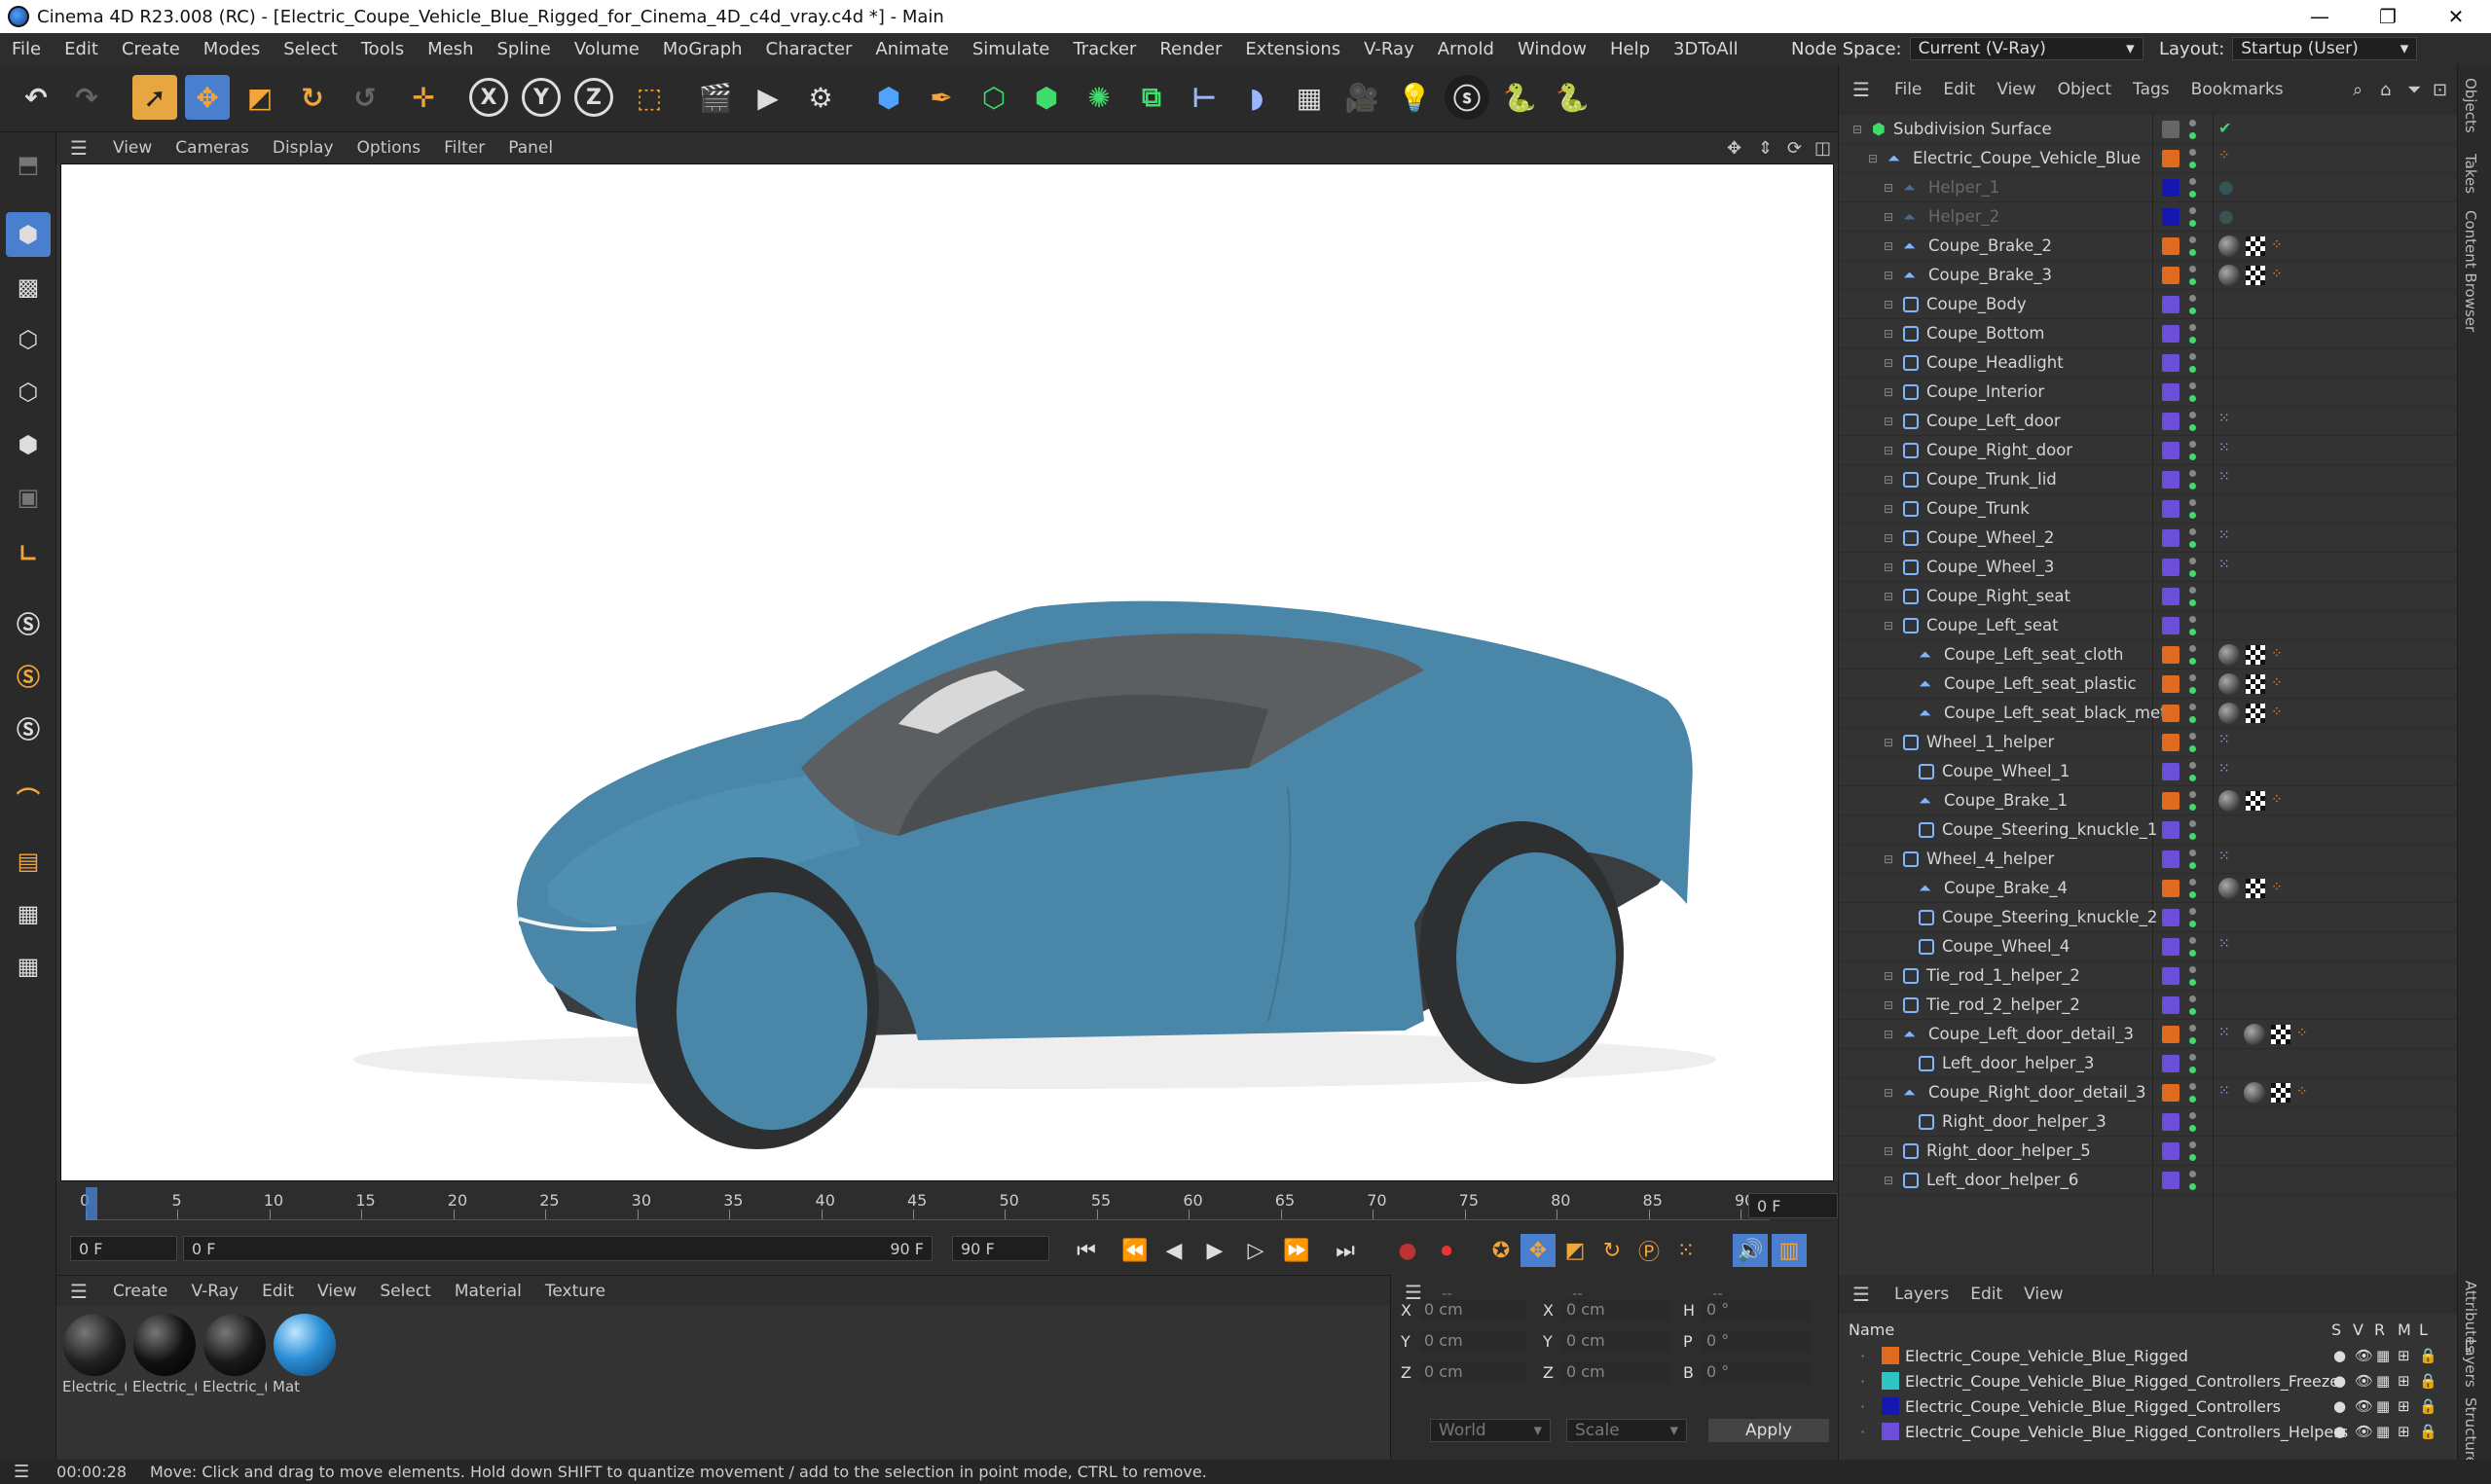  Describe the element at coordinates (1011, 49) in the screenshot. I see `menu-simulate: Simulate` at that location.